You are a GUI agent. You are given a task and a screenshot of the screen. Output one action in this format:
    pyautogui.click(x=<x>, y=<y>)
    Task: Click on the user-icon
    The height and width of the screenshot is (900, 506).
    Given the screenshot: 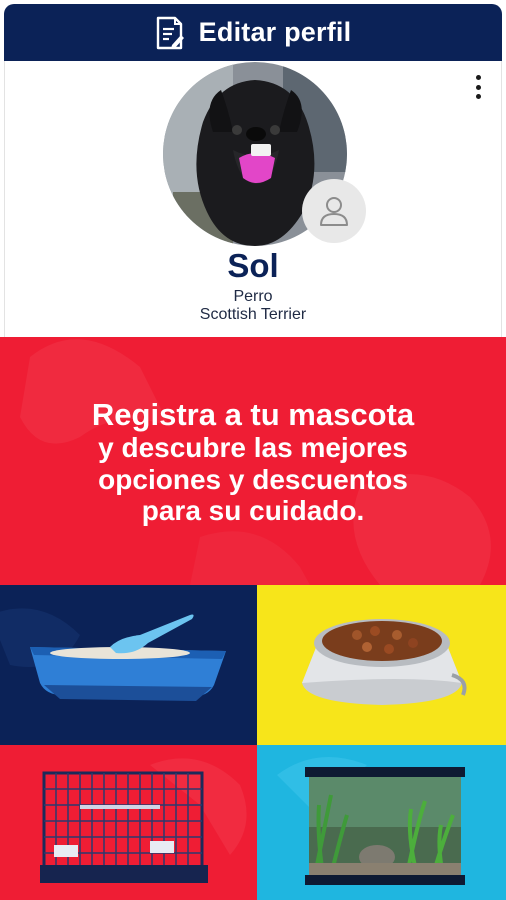 What is the action you would take?
    pyautogui.click(x=334, y=211)
    